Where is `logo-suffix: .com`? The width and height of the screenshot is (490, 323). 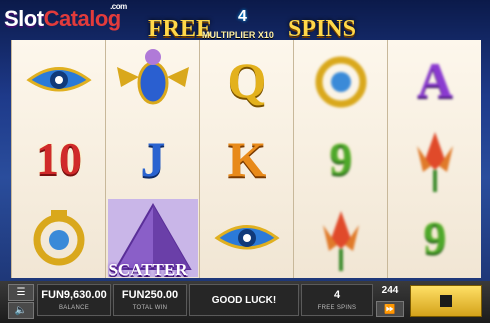 logo-suffix: .com is located at coordinates (118, 6).